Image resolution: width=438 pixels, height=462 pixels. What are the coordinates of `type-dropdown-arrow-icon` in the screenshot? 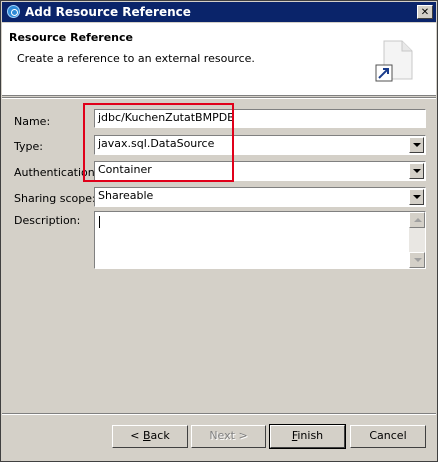 It's located at (416, 145).